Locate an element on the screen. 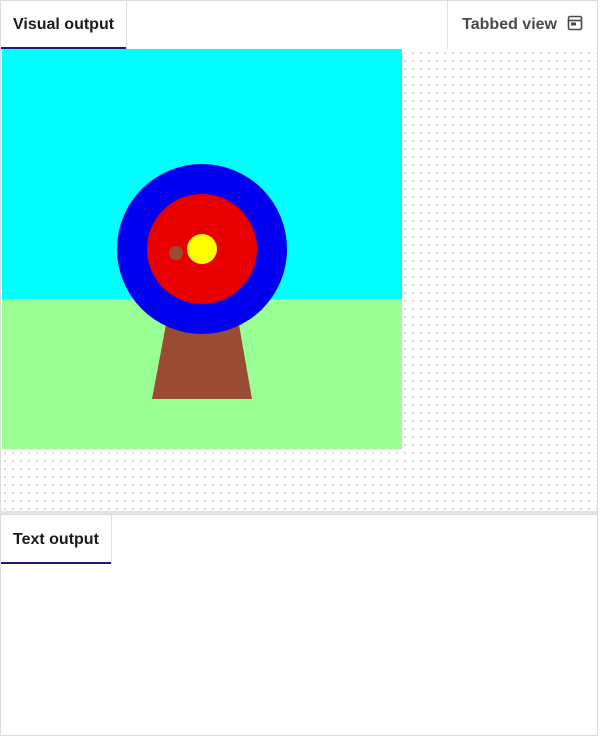 The height and width of the screenshot is (736, 600). tab-text-output-label: Text output is located at coordinates (56, 539).